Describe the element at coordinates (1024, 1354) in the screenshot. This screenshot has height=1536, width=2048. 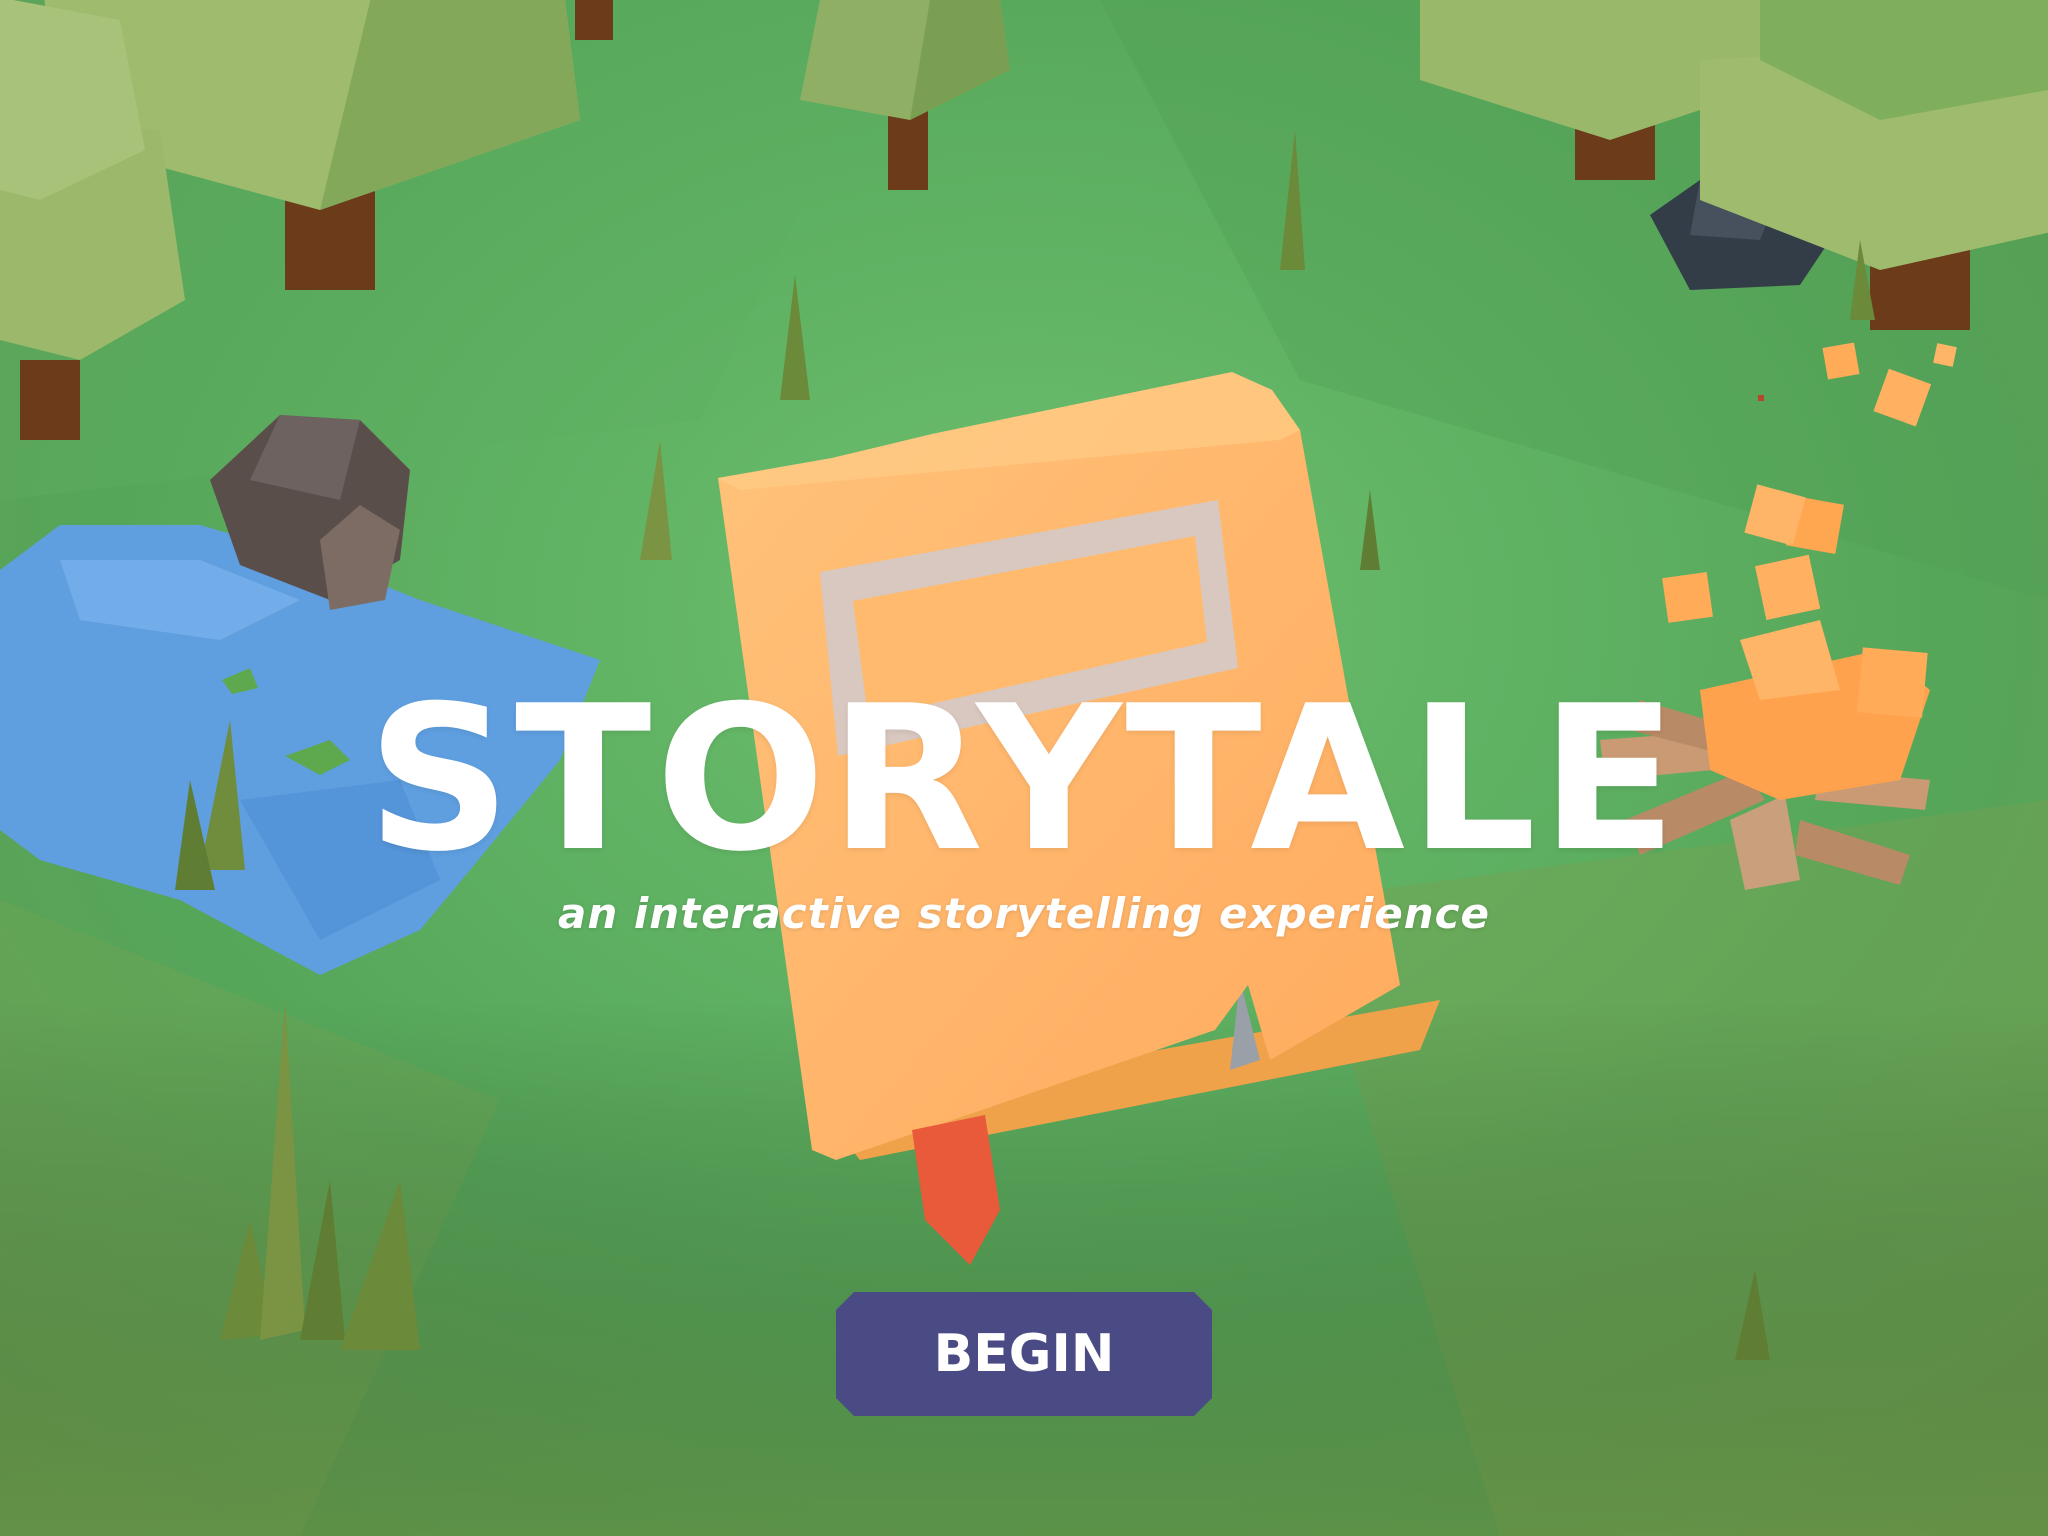
I see `begin-button: BEGIN` at that location.